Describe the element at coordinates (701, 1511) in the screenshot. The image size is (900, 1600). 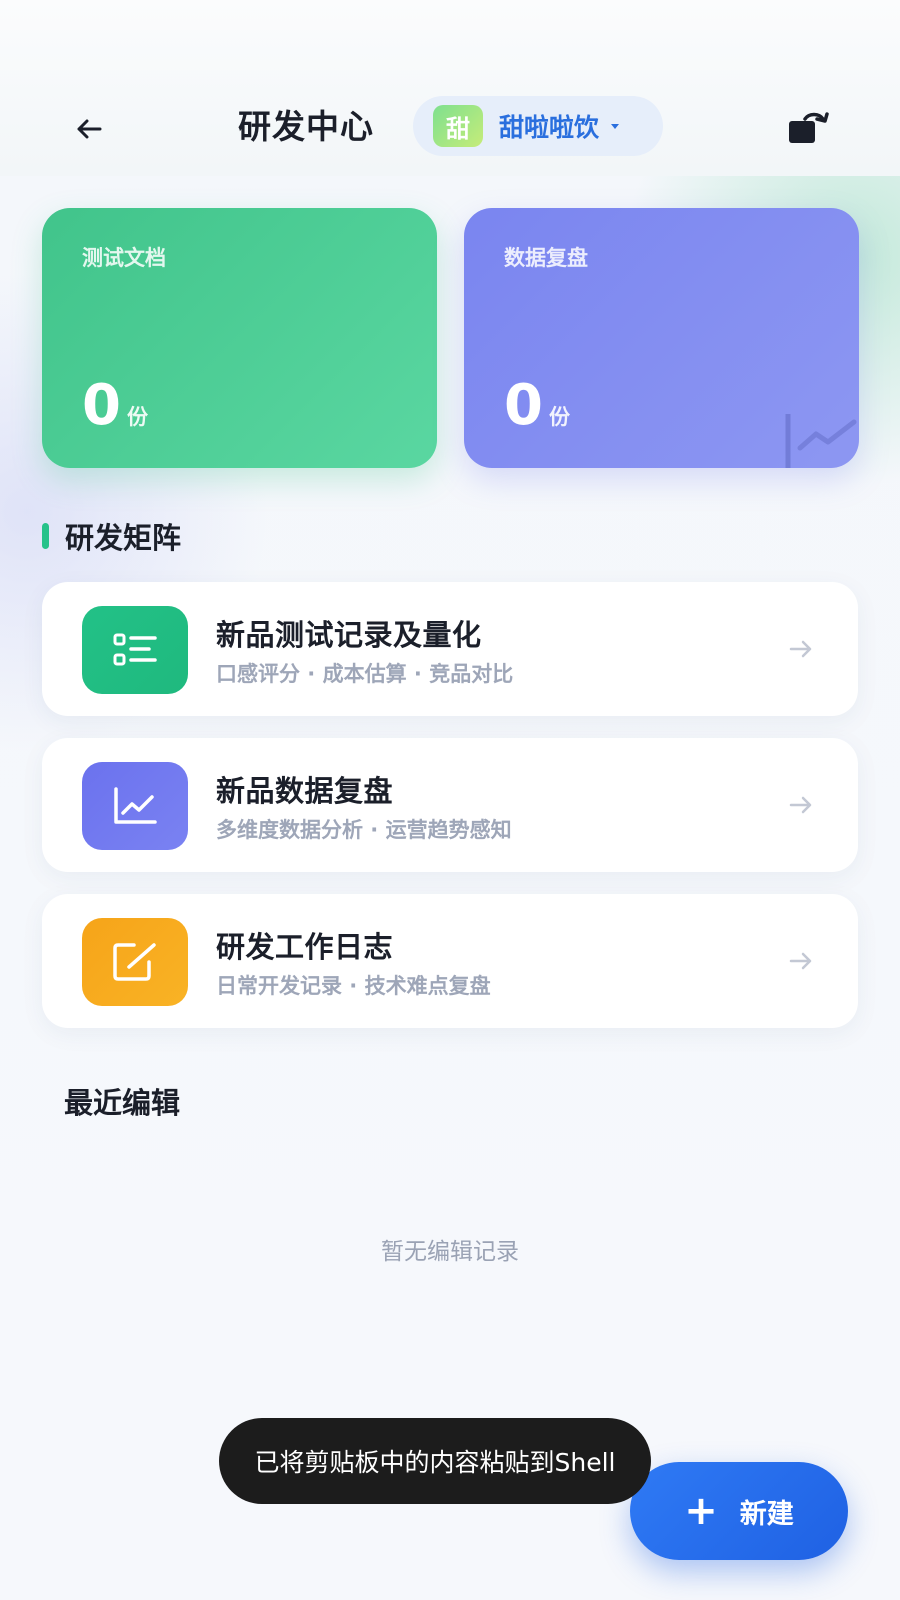
I see `plus-icon: +` at that location.